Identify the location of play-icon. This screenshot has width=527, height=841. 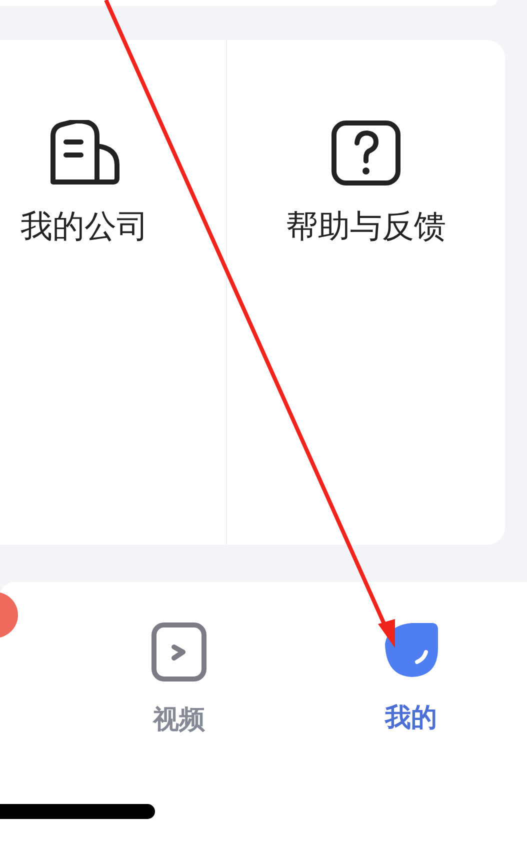
(179, 652).